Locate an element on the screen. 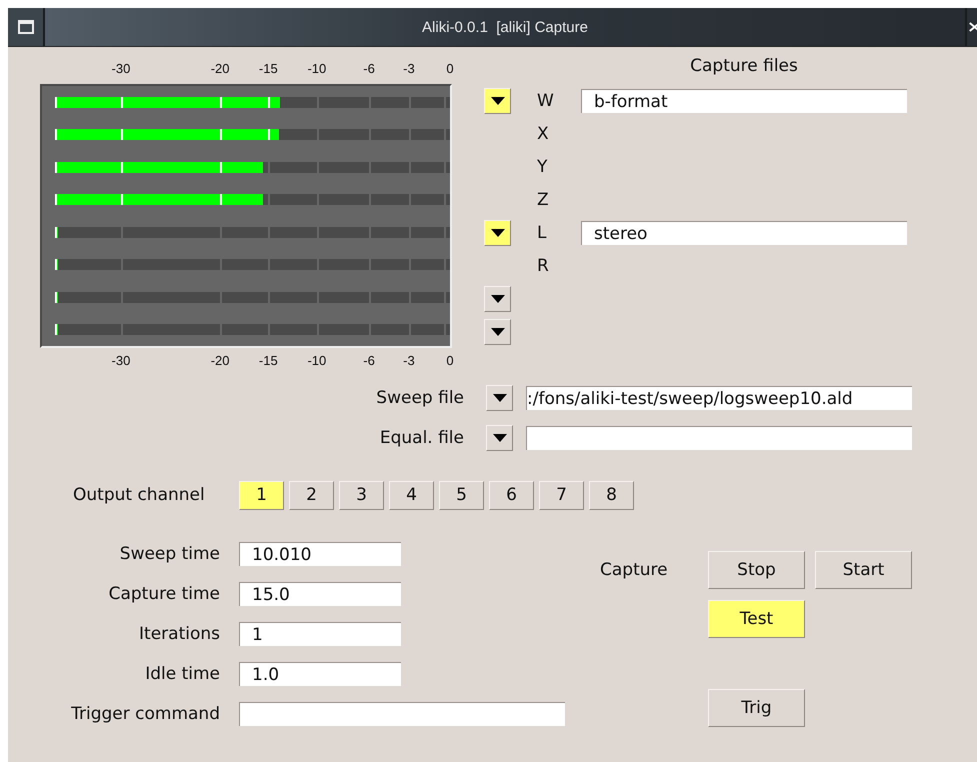  window-menu-button is located at coordinates (26, 27).